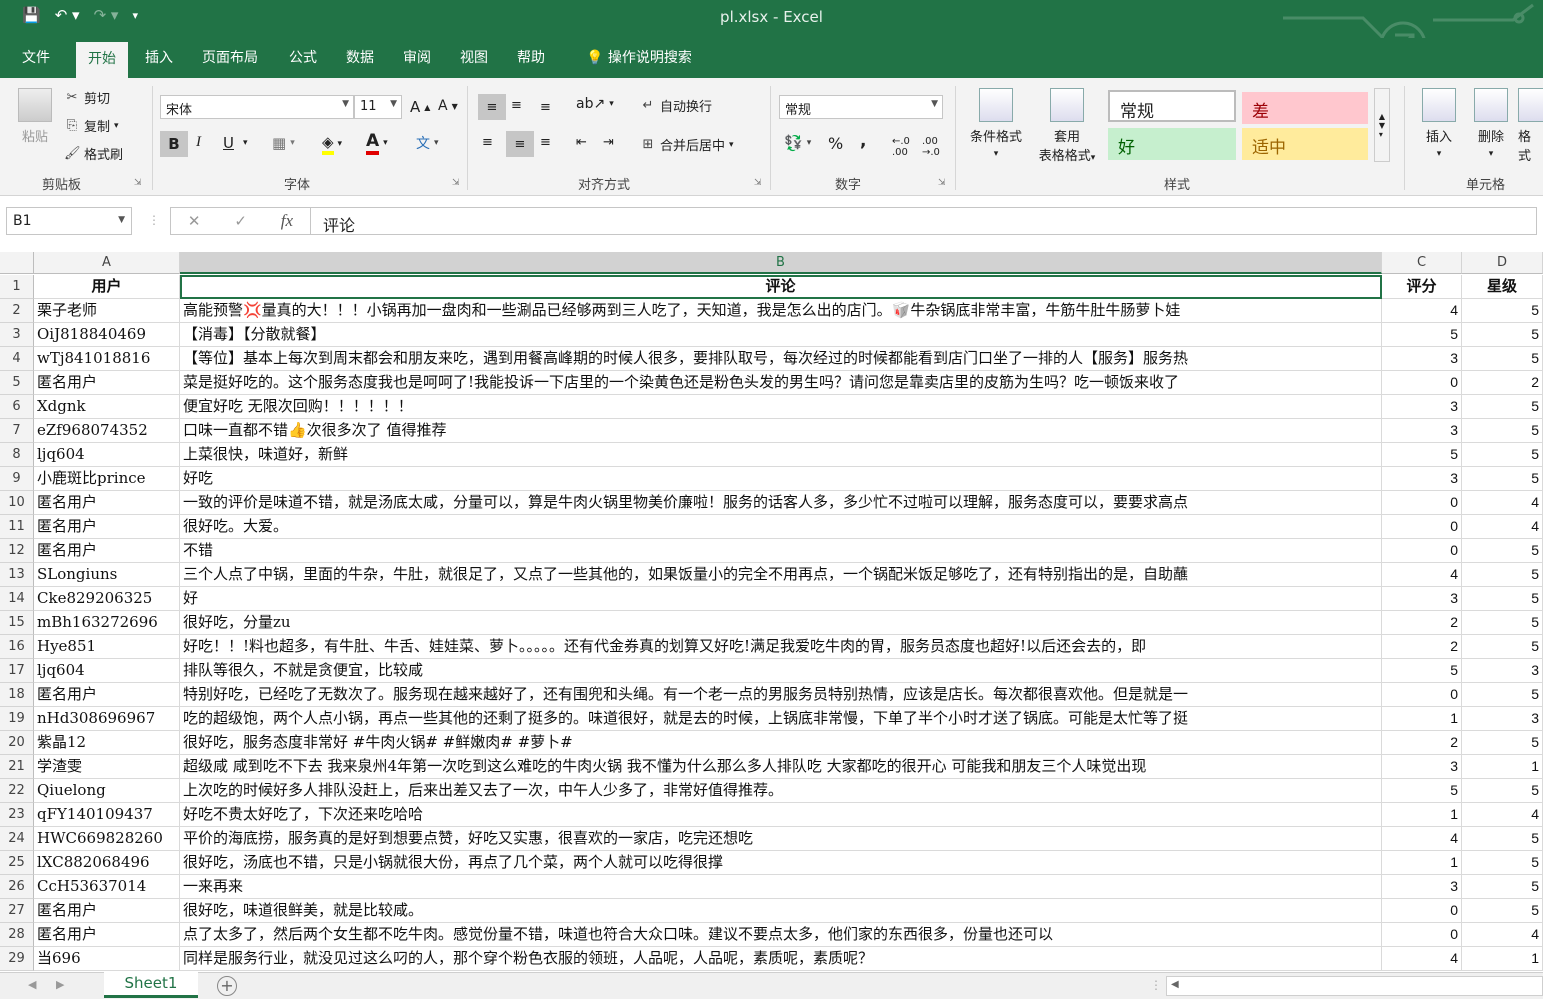 The height and width of the screenshot is (999, 1543). Describe the element at coordinates (107, 455) in the screenshot. I see `cell-a: ljq604` at that location.